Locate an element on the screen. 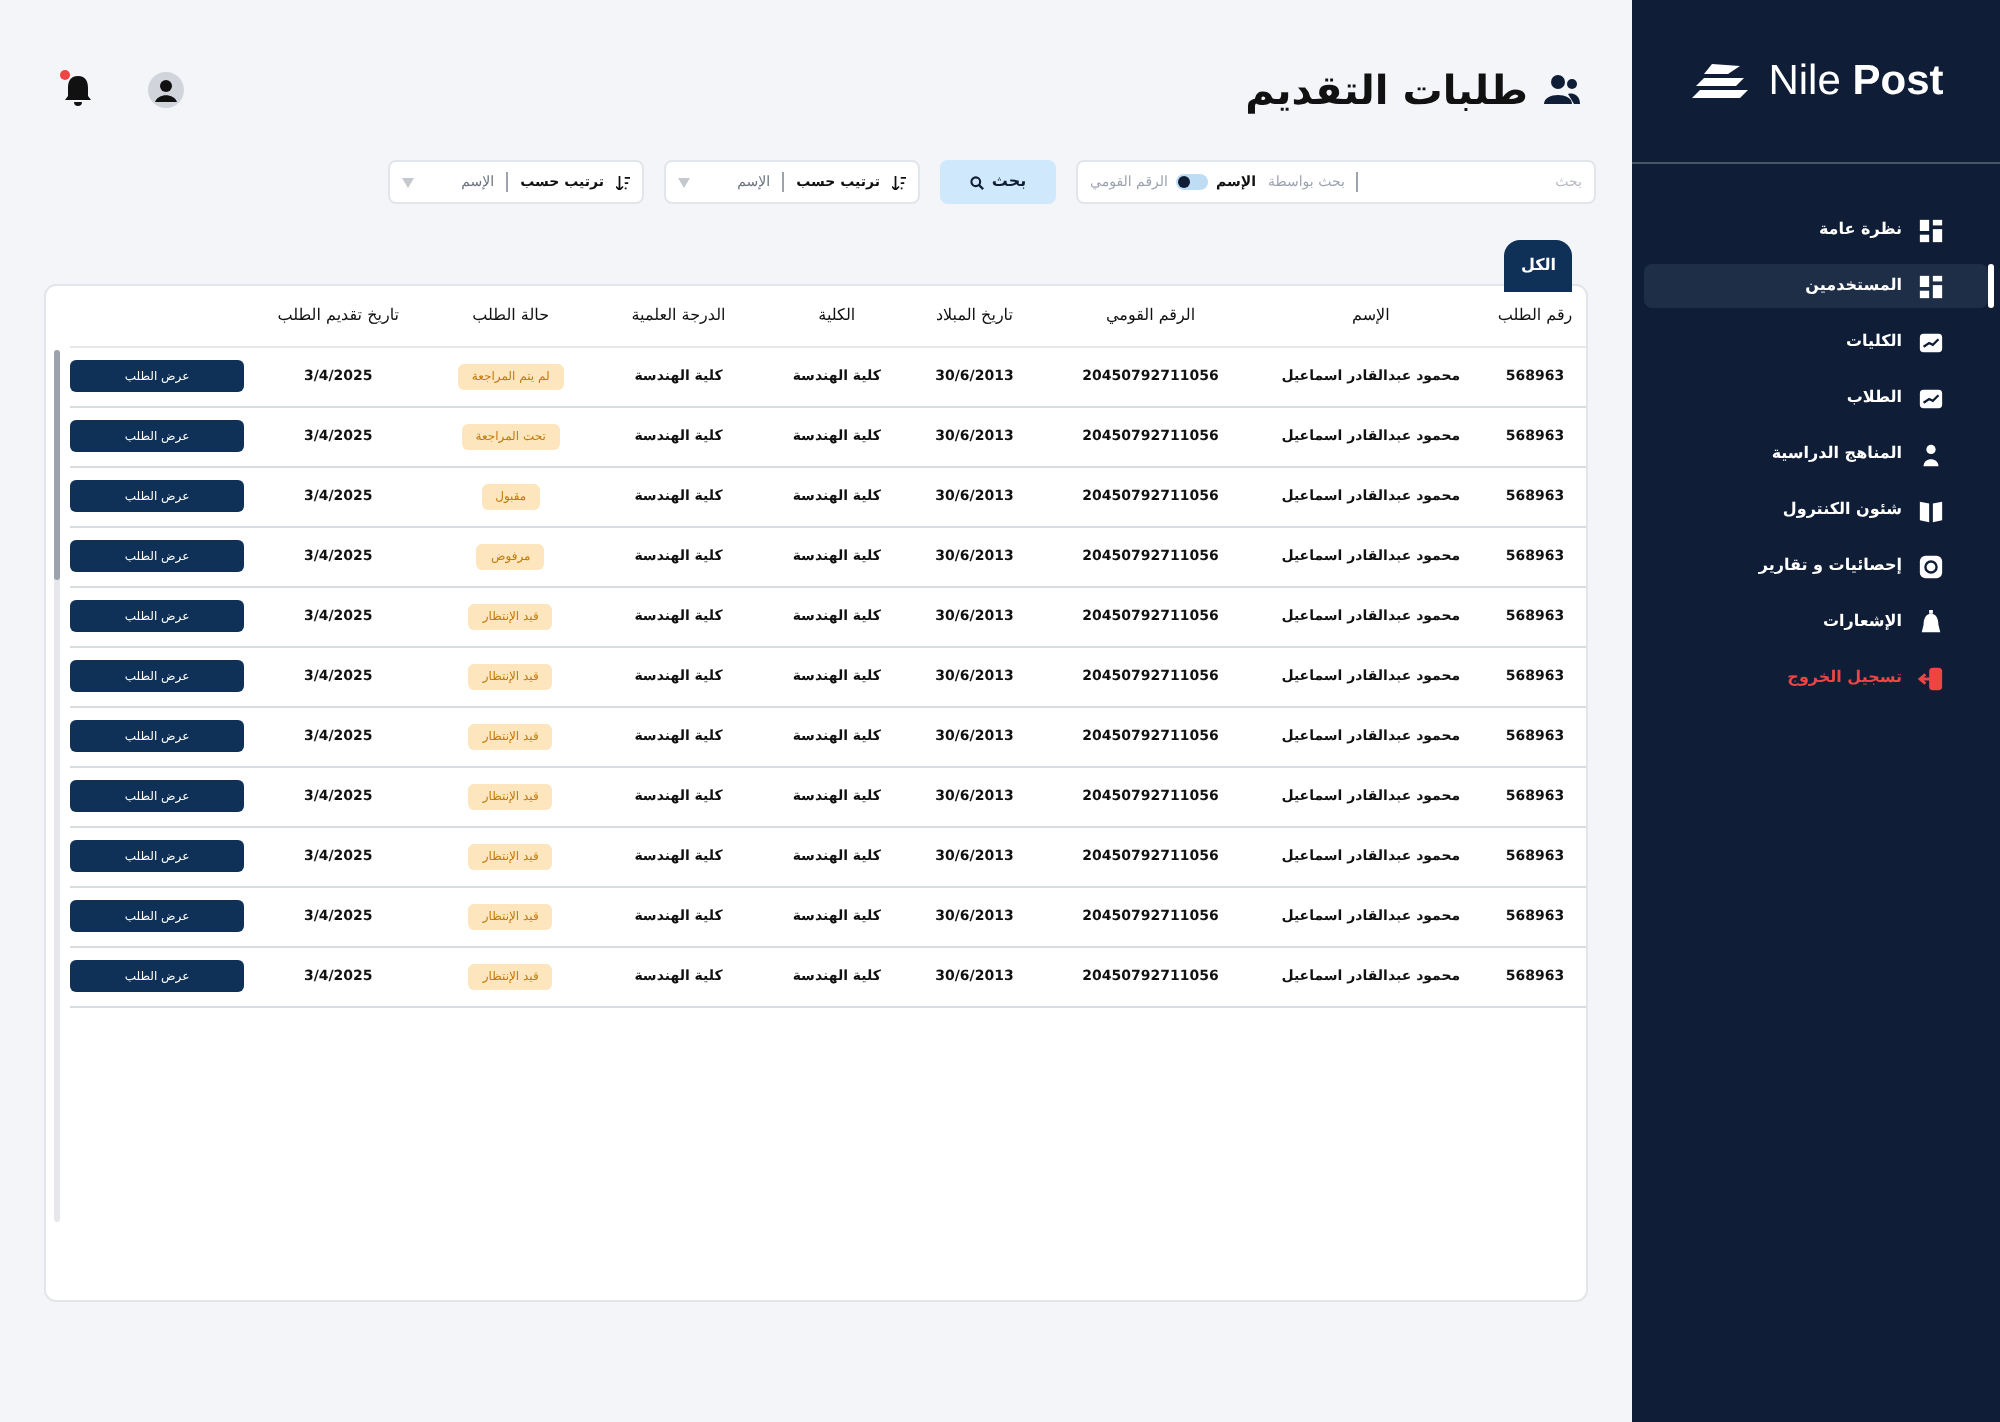 This screenshot has height=1422, width=2000. page-title: طلبات التقديم is located at coordinates (1386, 91).